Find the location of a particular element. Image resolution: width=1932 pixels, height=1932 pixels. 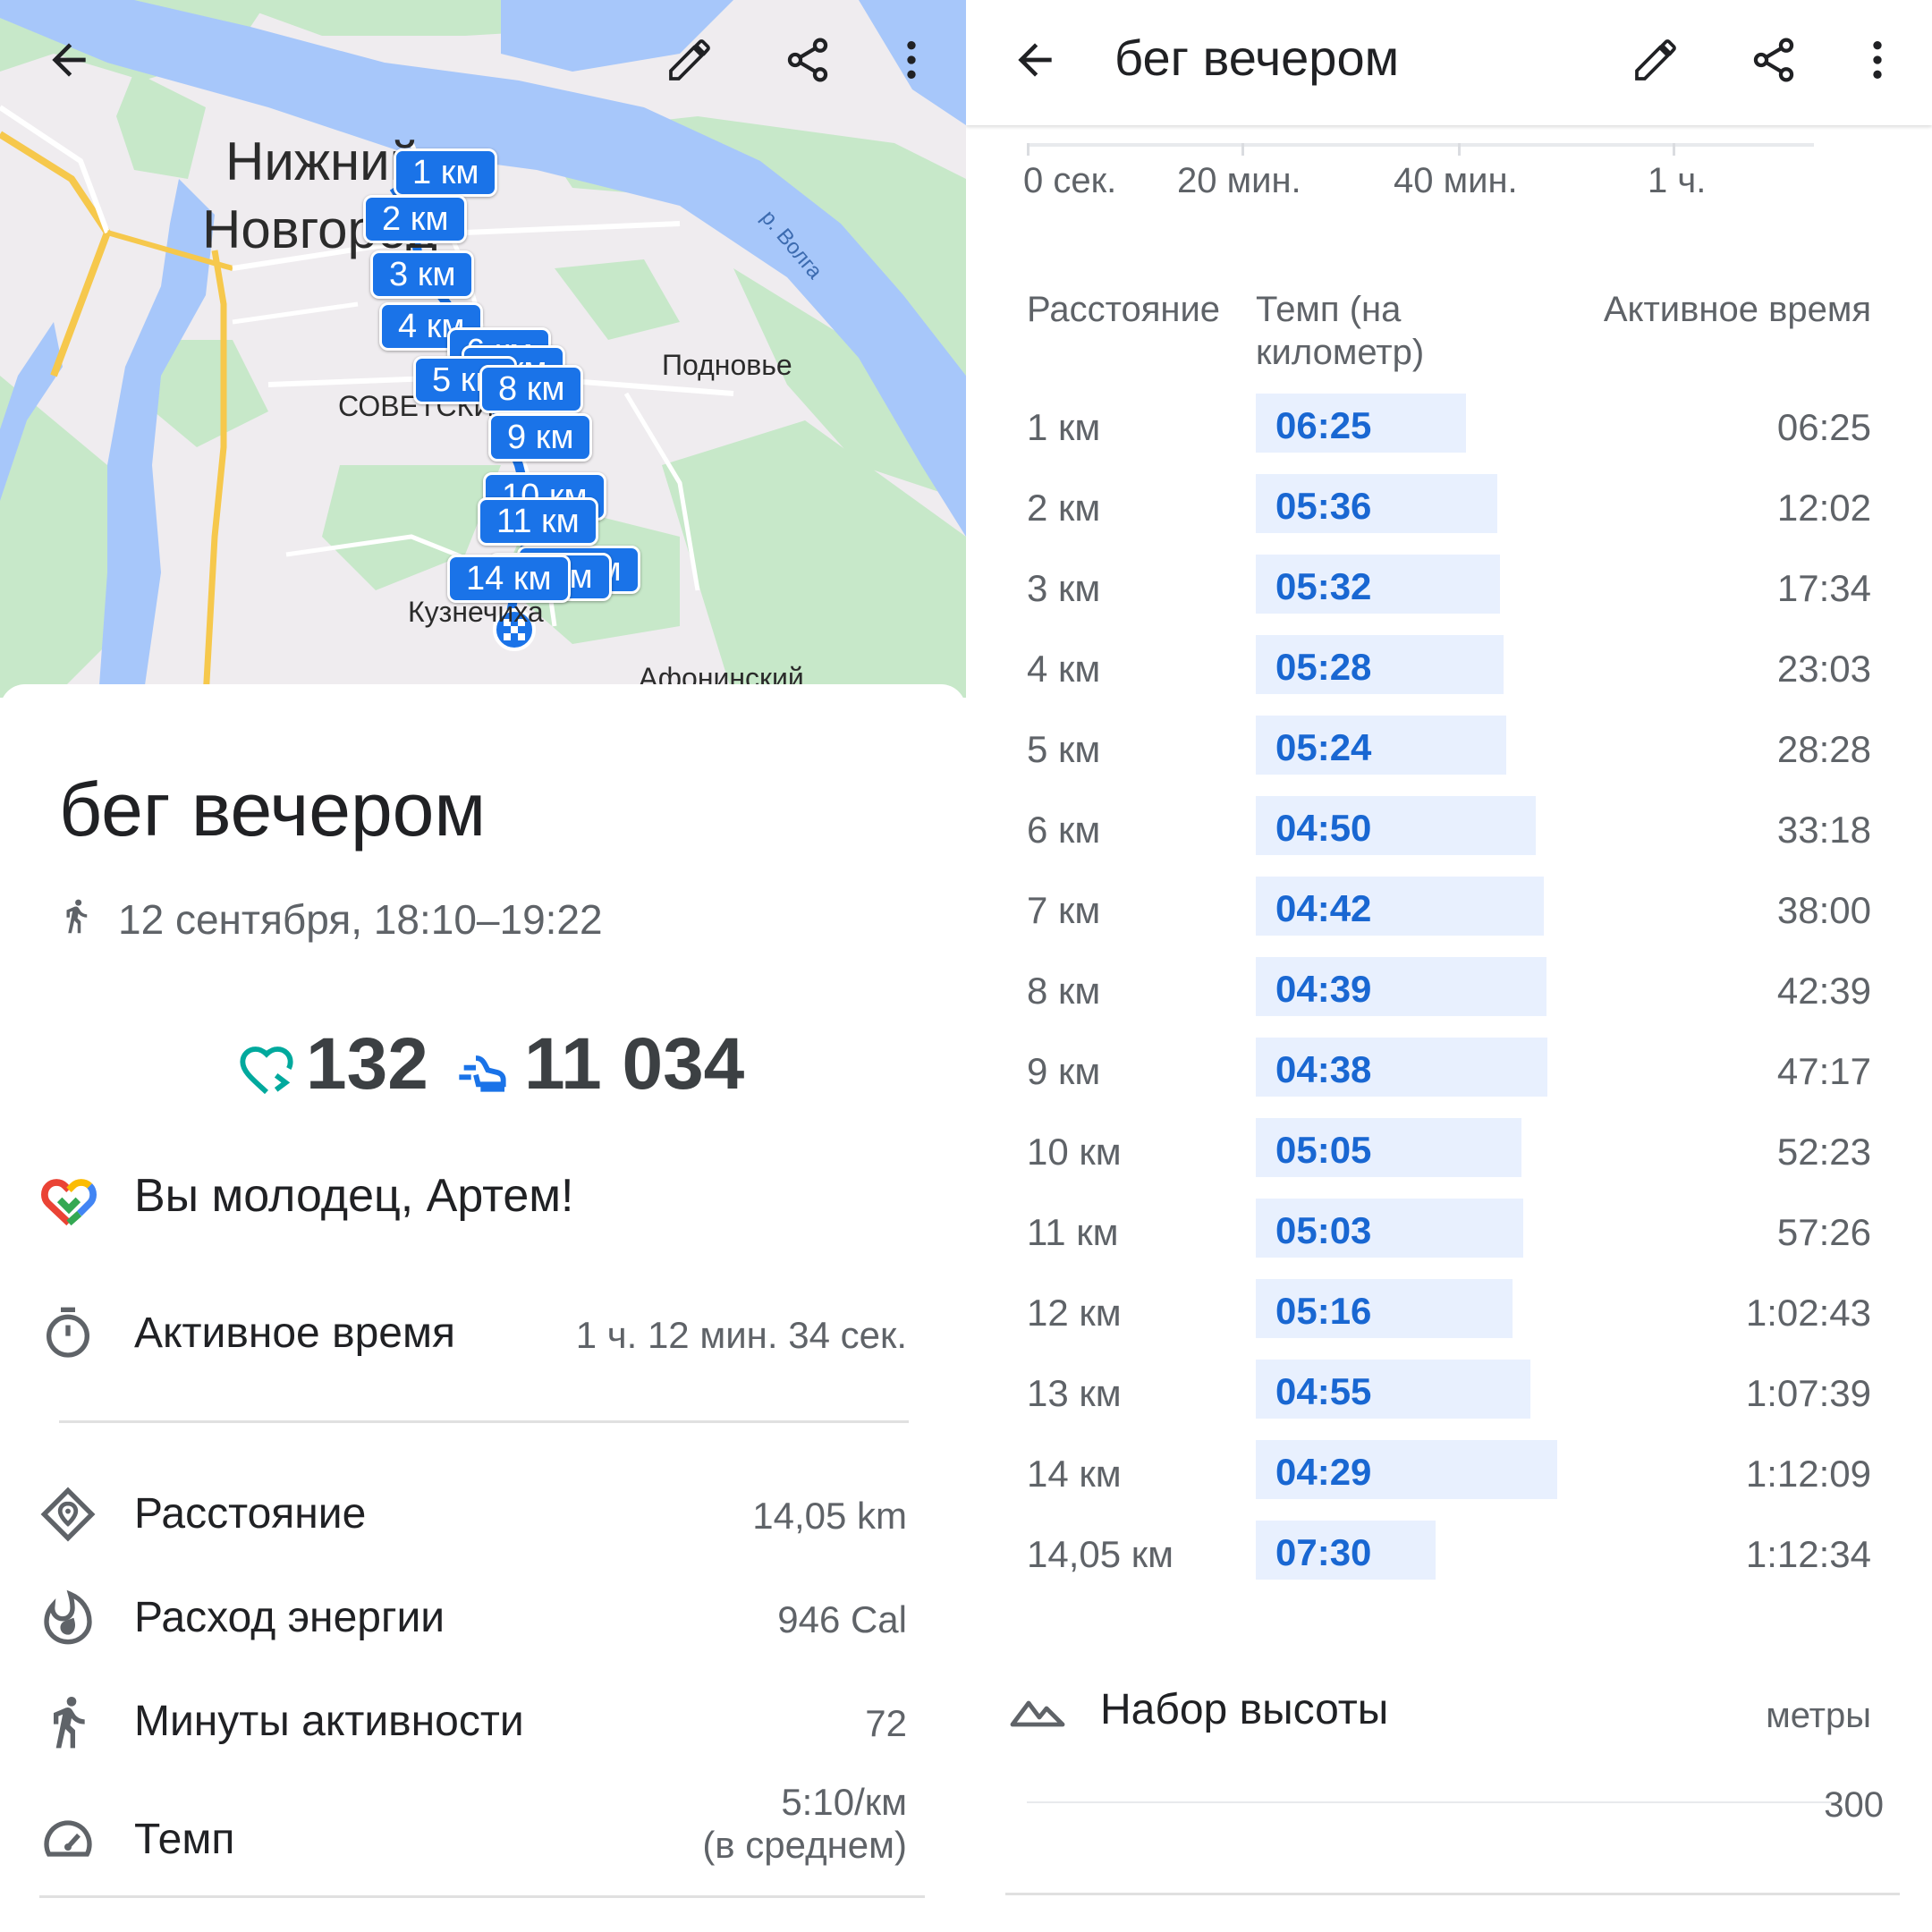

google-fit-heart-icon is located at coordinates (69, 1202).